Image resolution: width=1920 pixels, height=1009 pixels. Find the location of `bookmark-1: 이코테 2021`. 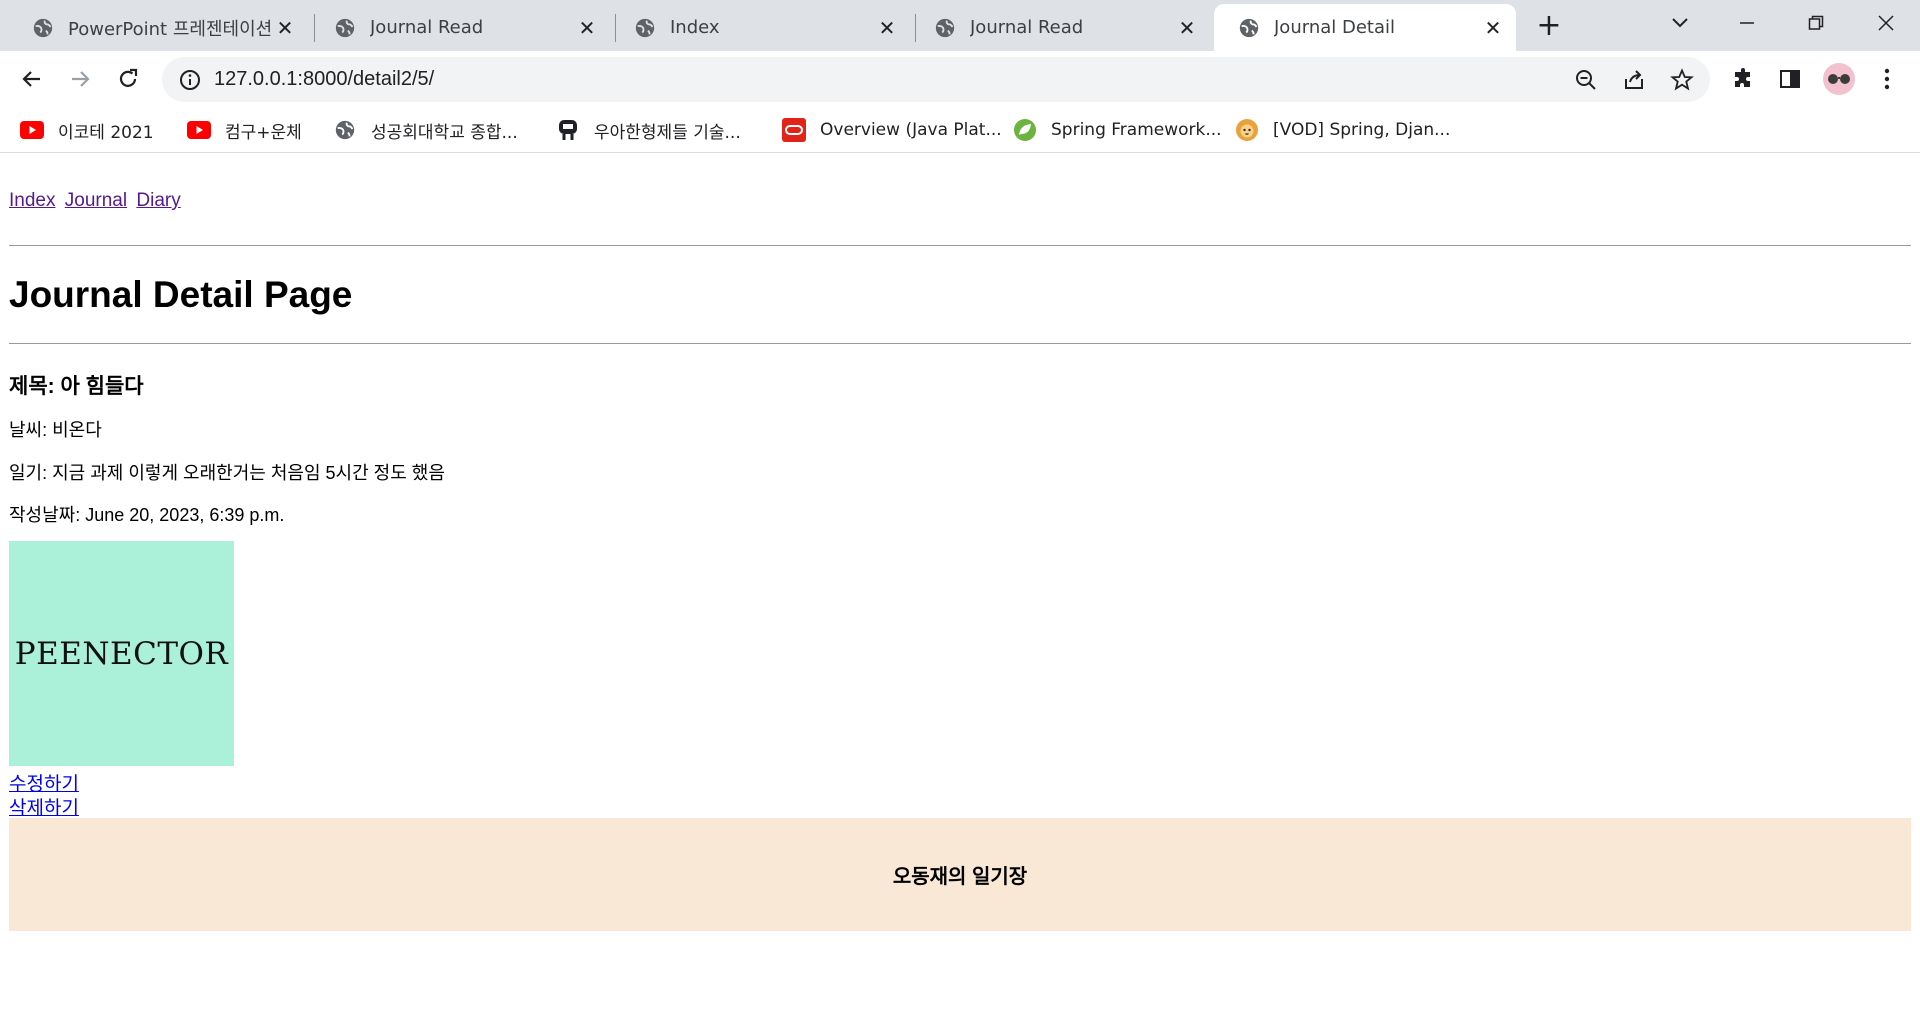

bookmark-1: 이코테 2021 is located at coordinates (87, 130).